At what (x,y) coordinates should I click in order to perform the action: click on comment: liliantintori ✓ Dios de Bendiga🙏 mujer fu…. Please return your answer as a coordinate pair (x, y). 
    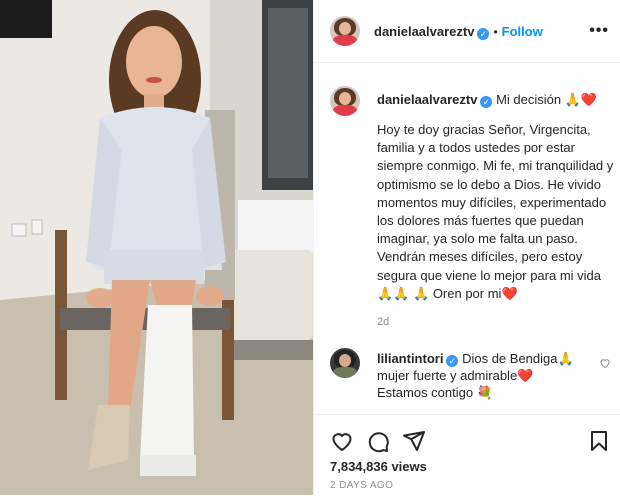
    Looking at the image, I should click on (490, 375).